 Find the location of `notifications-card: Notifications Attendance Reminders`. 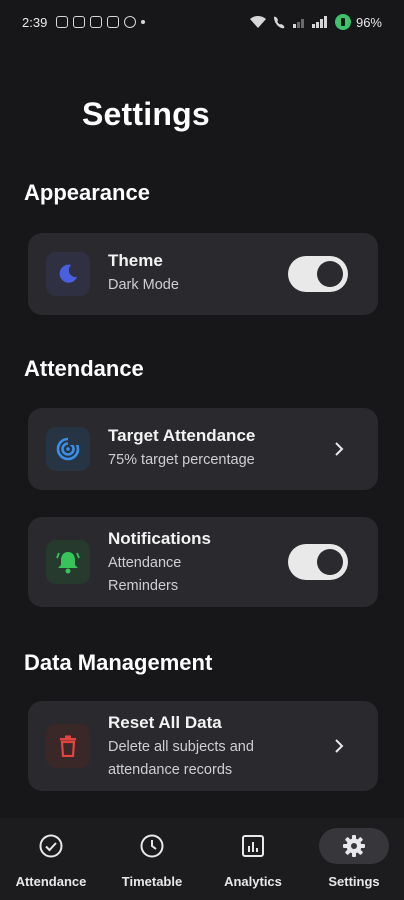

notifications-card: Notifications Attendance Reminders is located at coordinates (203, 562).